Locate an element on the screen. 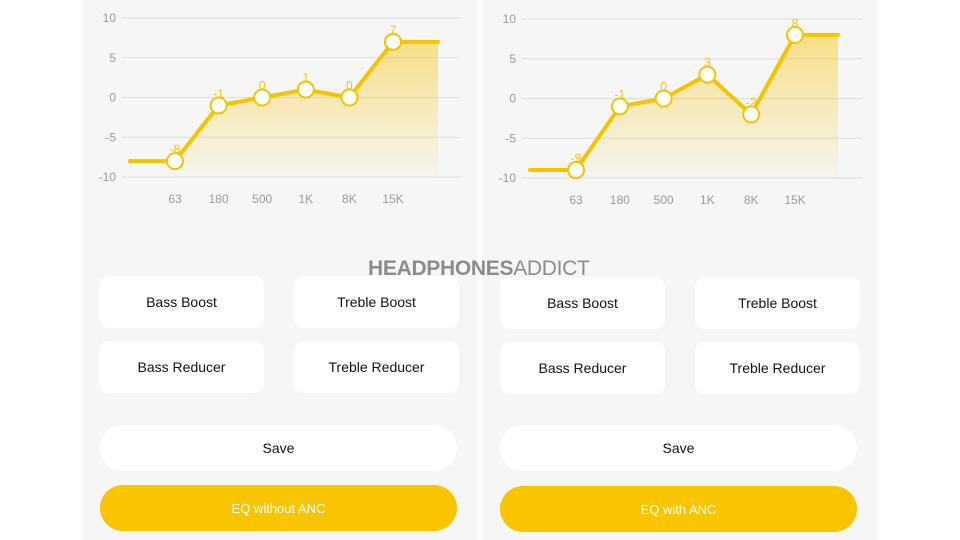 Image resolution: width=960 pixels, height=540 pixels. eq-without-anc-button: EQ without ANC is located at coordinates (278, 508).